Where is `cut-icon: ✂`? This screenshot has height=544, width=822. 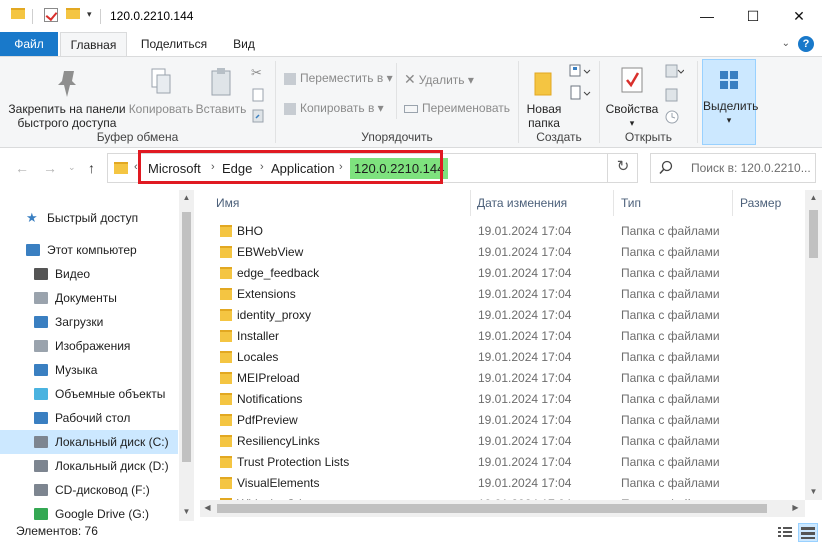
cut-icon: ✂ is located at coordinates (256, 73).